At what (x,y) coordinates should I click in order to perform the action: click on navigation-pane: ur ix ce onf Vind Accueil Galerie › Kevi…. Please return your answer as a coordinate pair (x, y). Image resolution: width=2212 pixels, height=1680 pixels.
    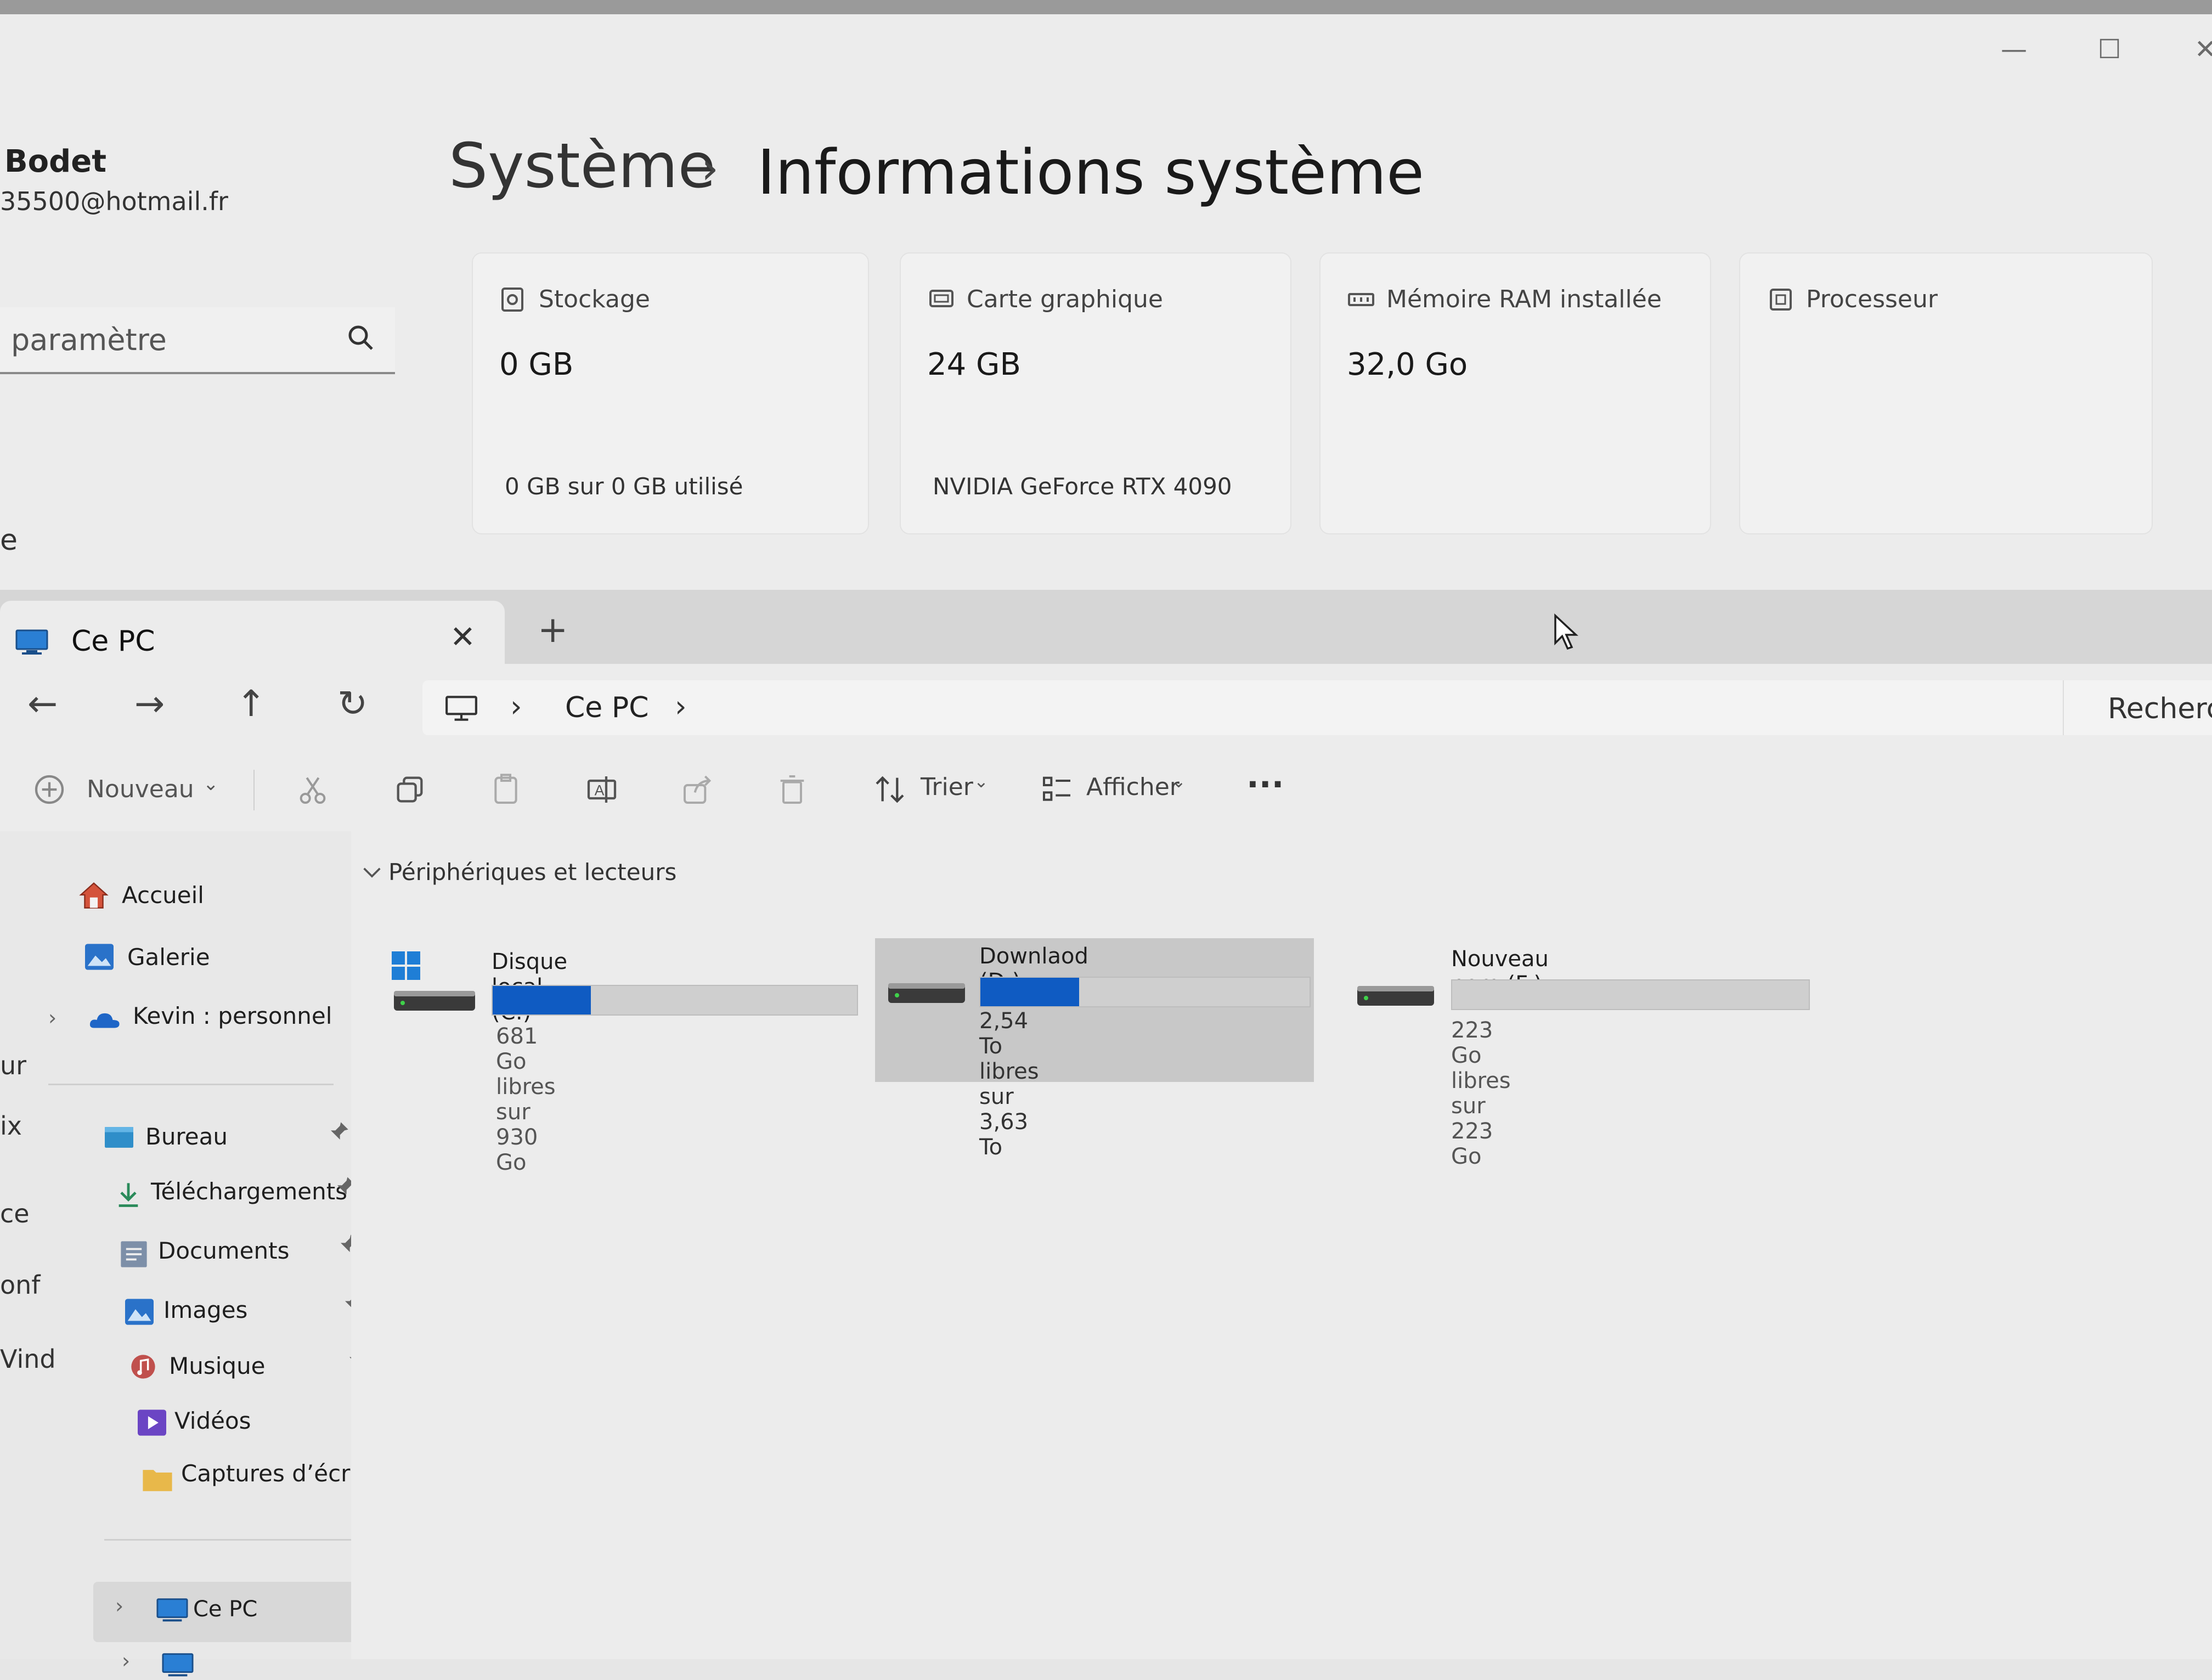
    Looking at the image, I should click on (195, 1254).